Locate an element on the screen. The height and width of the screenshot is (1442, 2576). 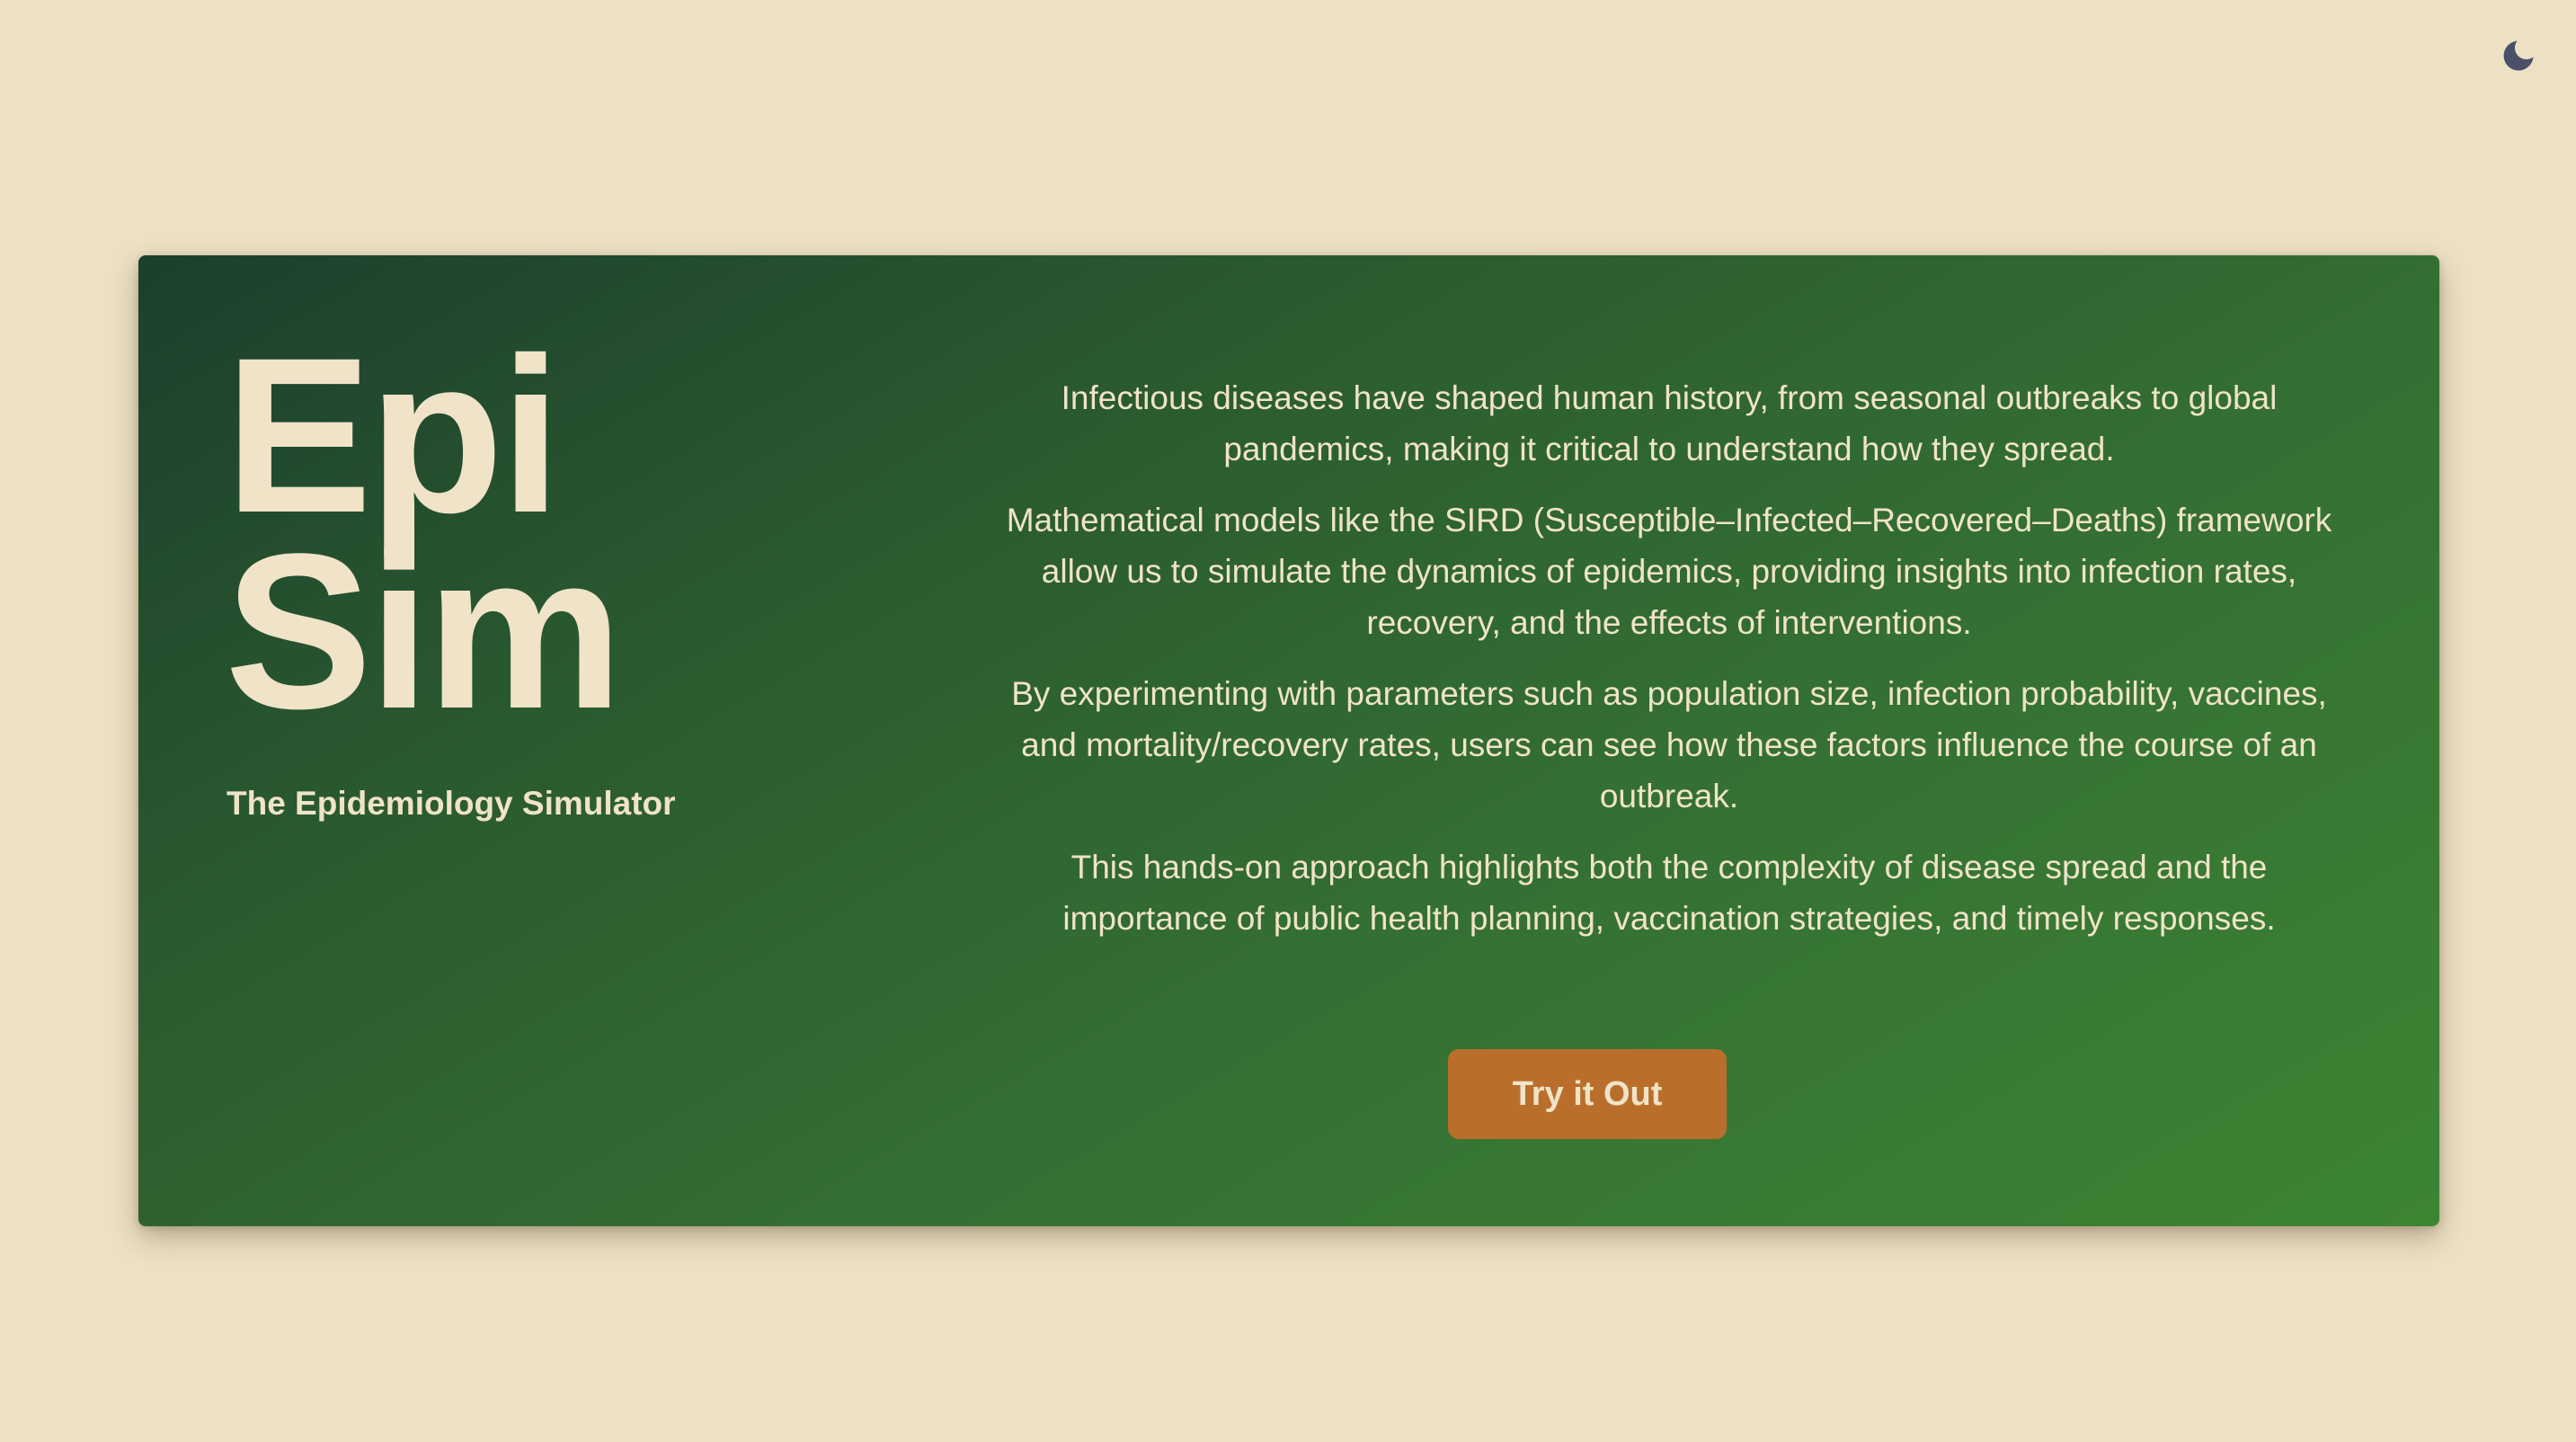
moon-icon is located at coordinates (2518, 55).